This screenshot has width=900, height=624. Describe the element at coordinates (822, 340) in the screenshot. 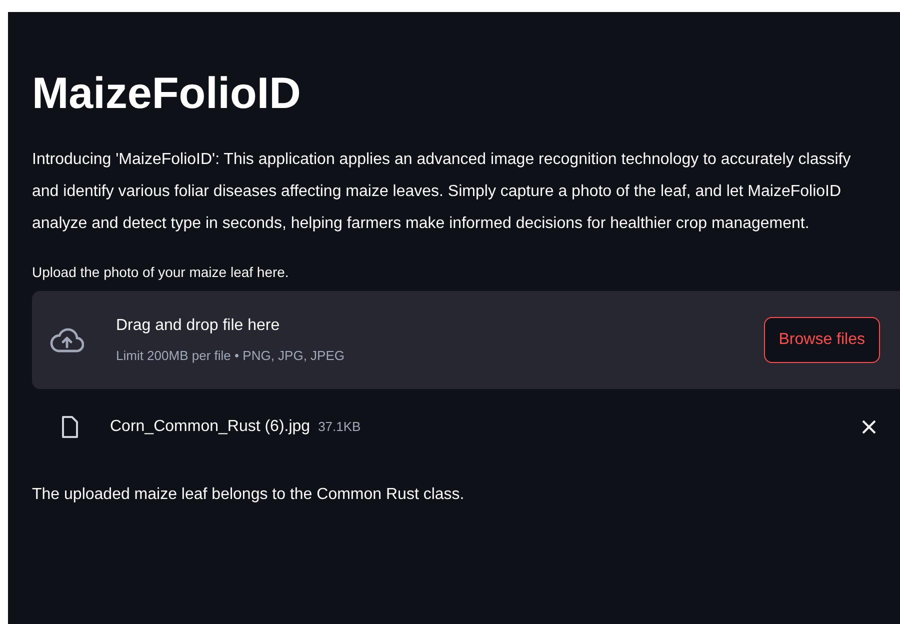

I see `browse-files-button: Browse files` at that location.